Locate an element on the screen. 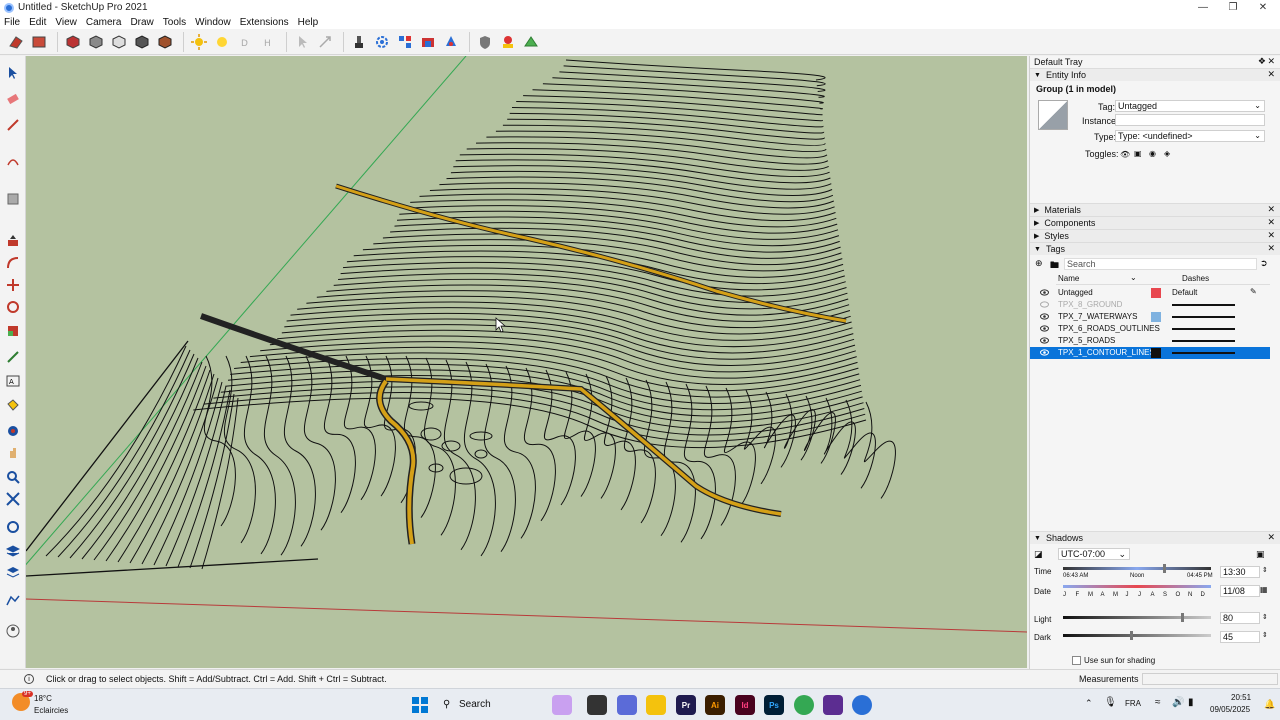 This screenshot has width=1280, height=720. shadow-receive-icon: ◈ is located at coordinates (1167, 153).